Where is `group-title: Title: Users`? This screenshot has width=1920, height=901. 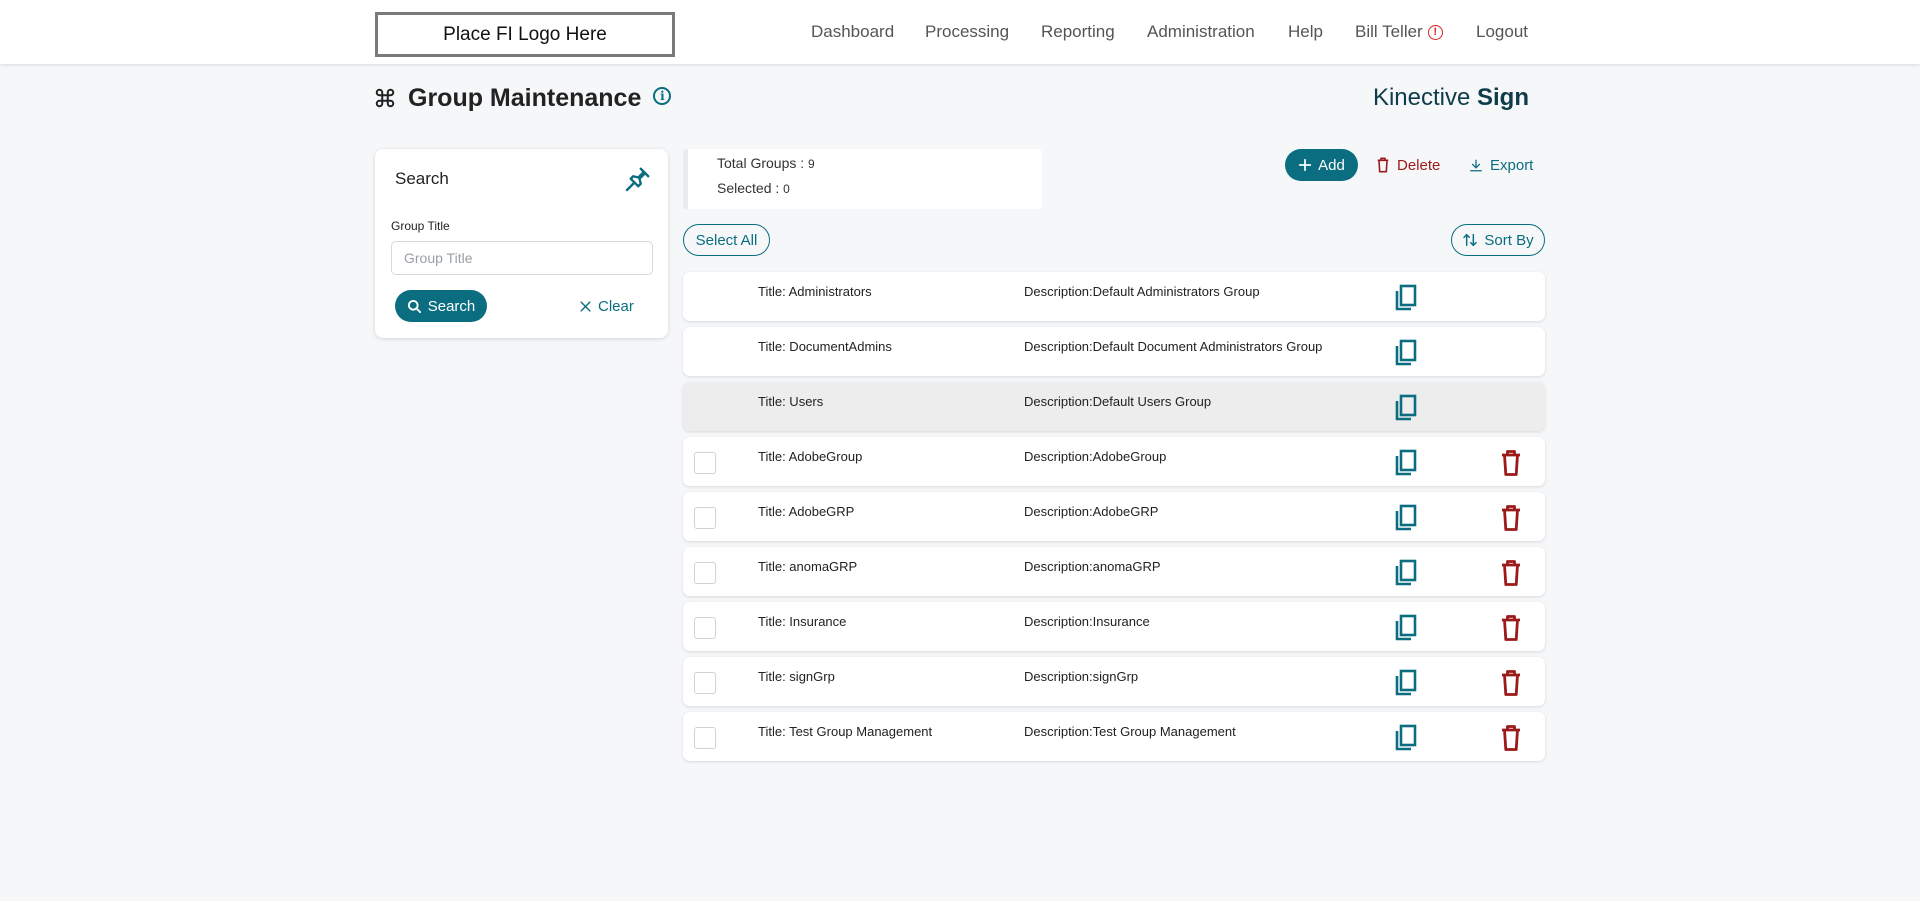 group-title: Title: Users is located at coordinates (791, 401).